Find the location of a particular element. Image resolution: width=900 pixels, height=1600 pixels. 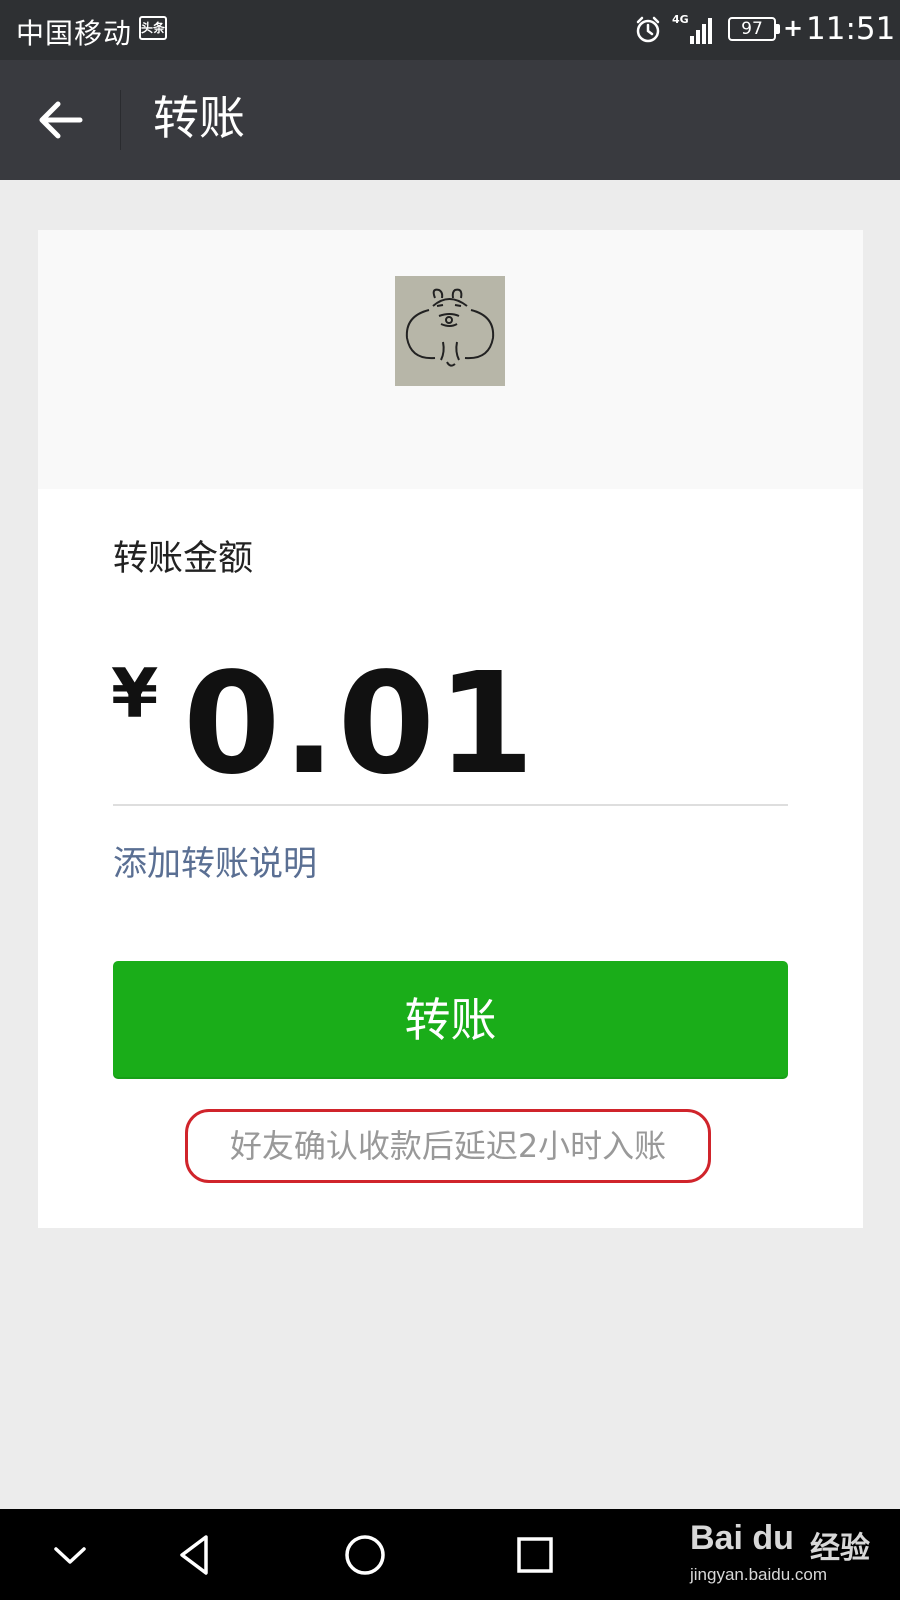

arrow-left-icon is located at coordinates (60, 120).